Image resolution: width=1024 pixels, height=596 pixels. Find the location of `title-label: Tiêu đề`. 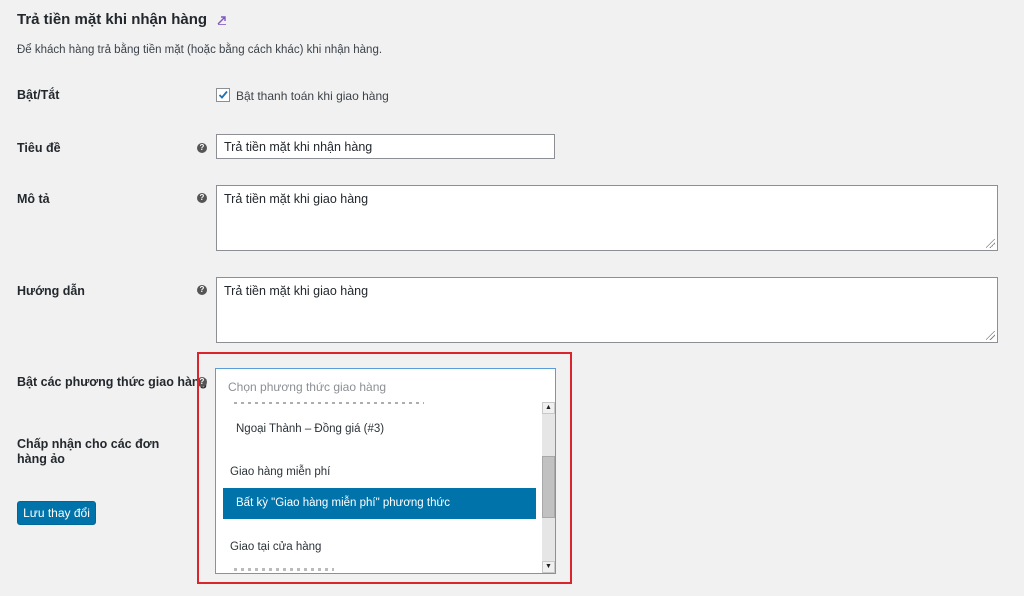

title-label: Tiêu đề is located at coordinates (39, 148).